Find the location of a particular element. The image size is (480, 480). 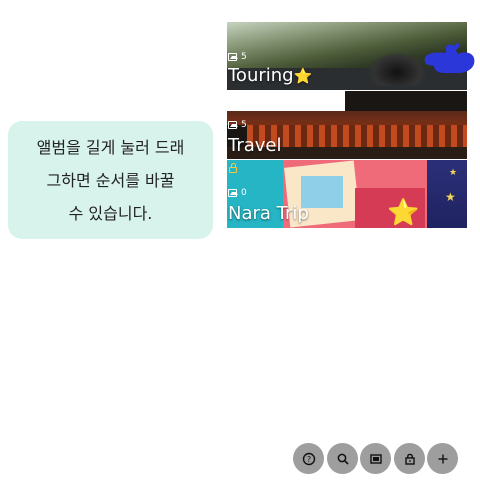

gallery-button is located at coordinates (375, 458).